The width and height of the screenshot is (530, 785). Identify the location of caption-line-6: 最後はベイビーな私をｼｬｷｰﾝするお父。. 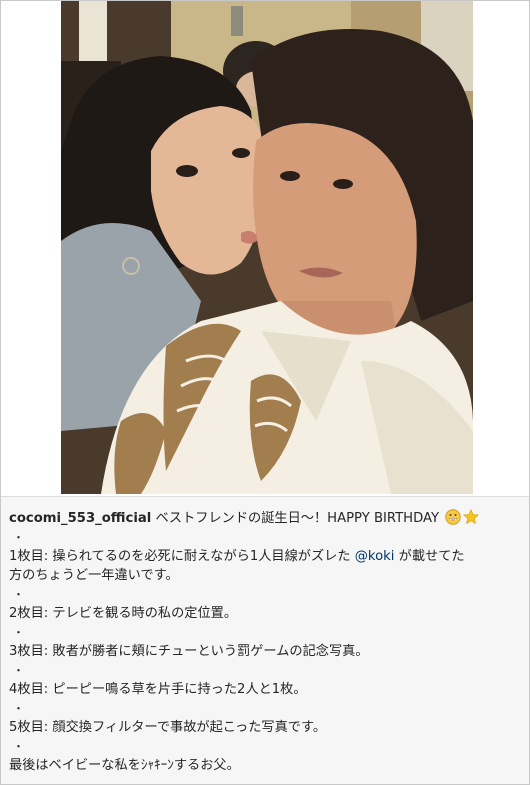
(124, 765).